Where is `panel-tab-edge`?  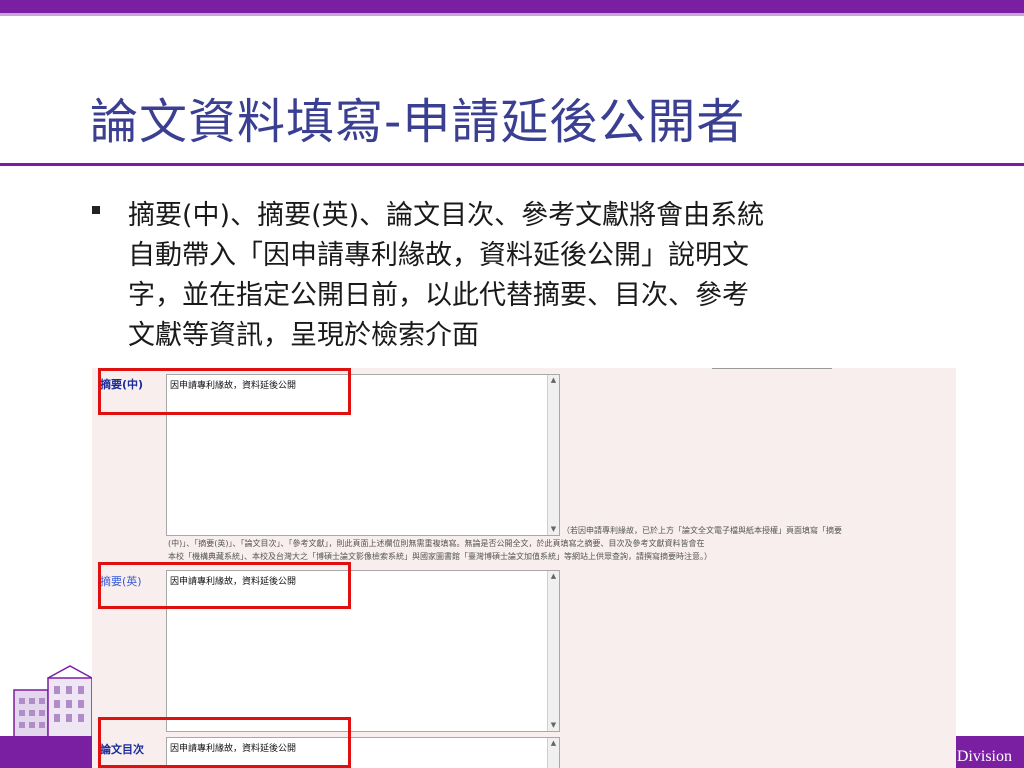
panel-tab-edge is located at coordinates (772, 368).